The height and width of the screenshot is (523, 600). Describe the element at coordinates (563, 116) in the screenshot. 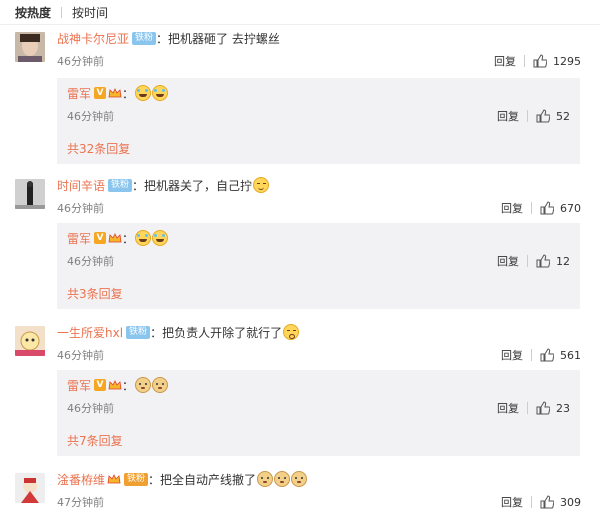

I see `like-count: 52` at that location.